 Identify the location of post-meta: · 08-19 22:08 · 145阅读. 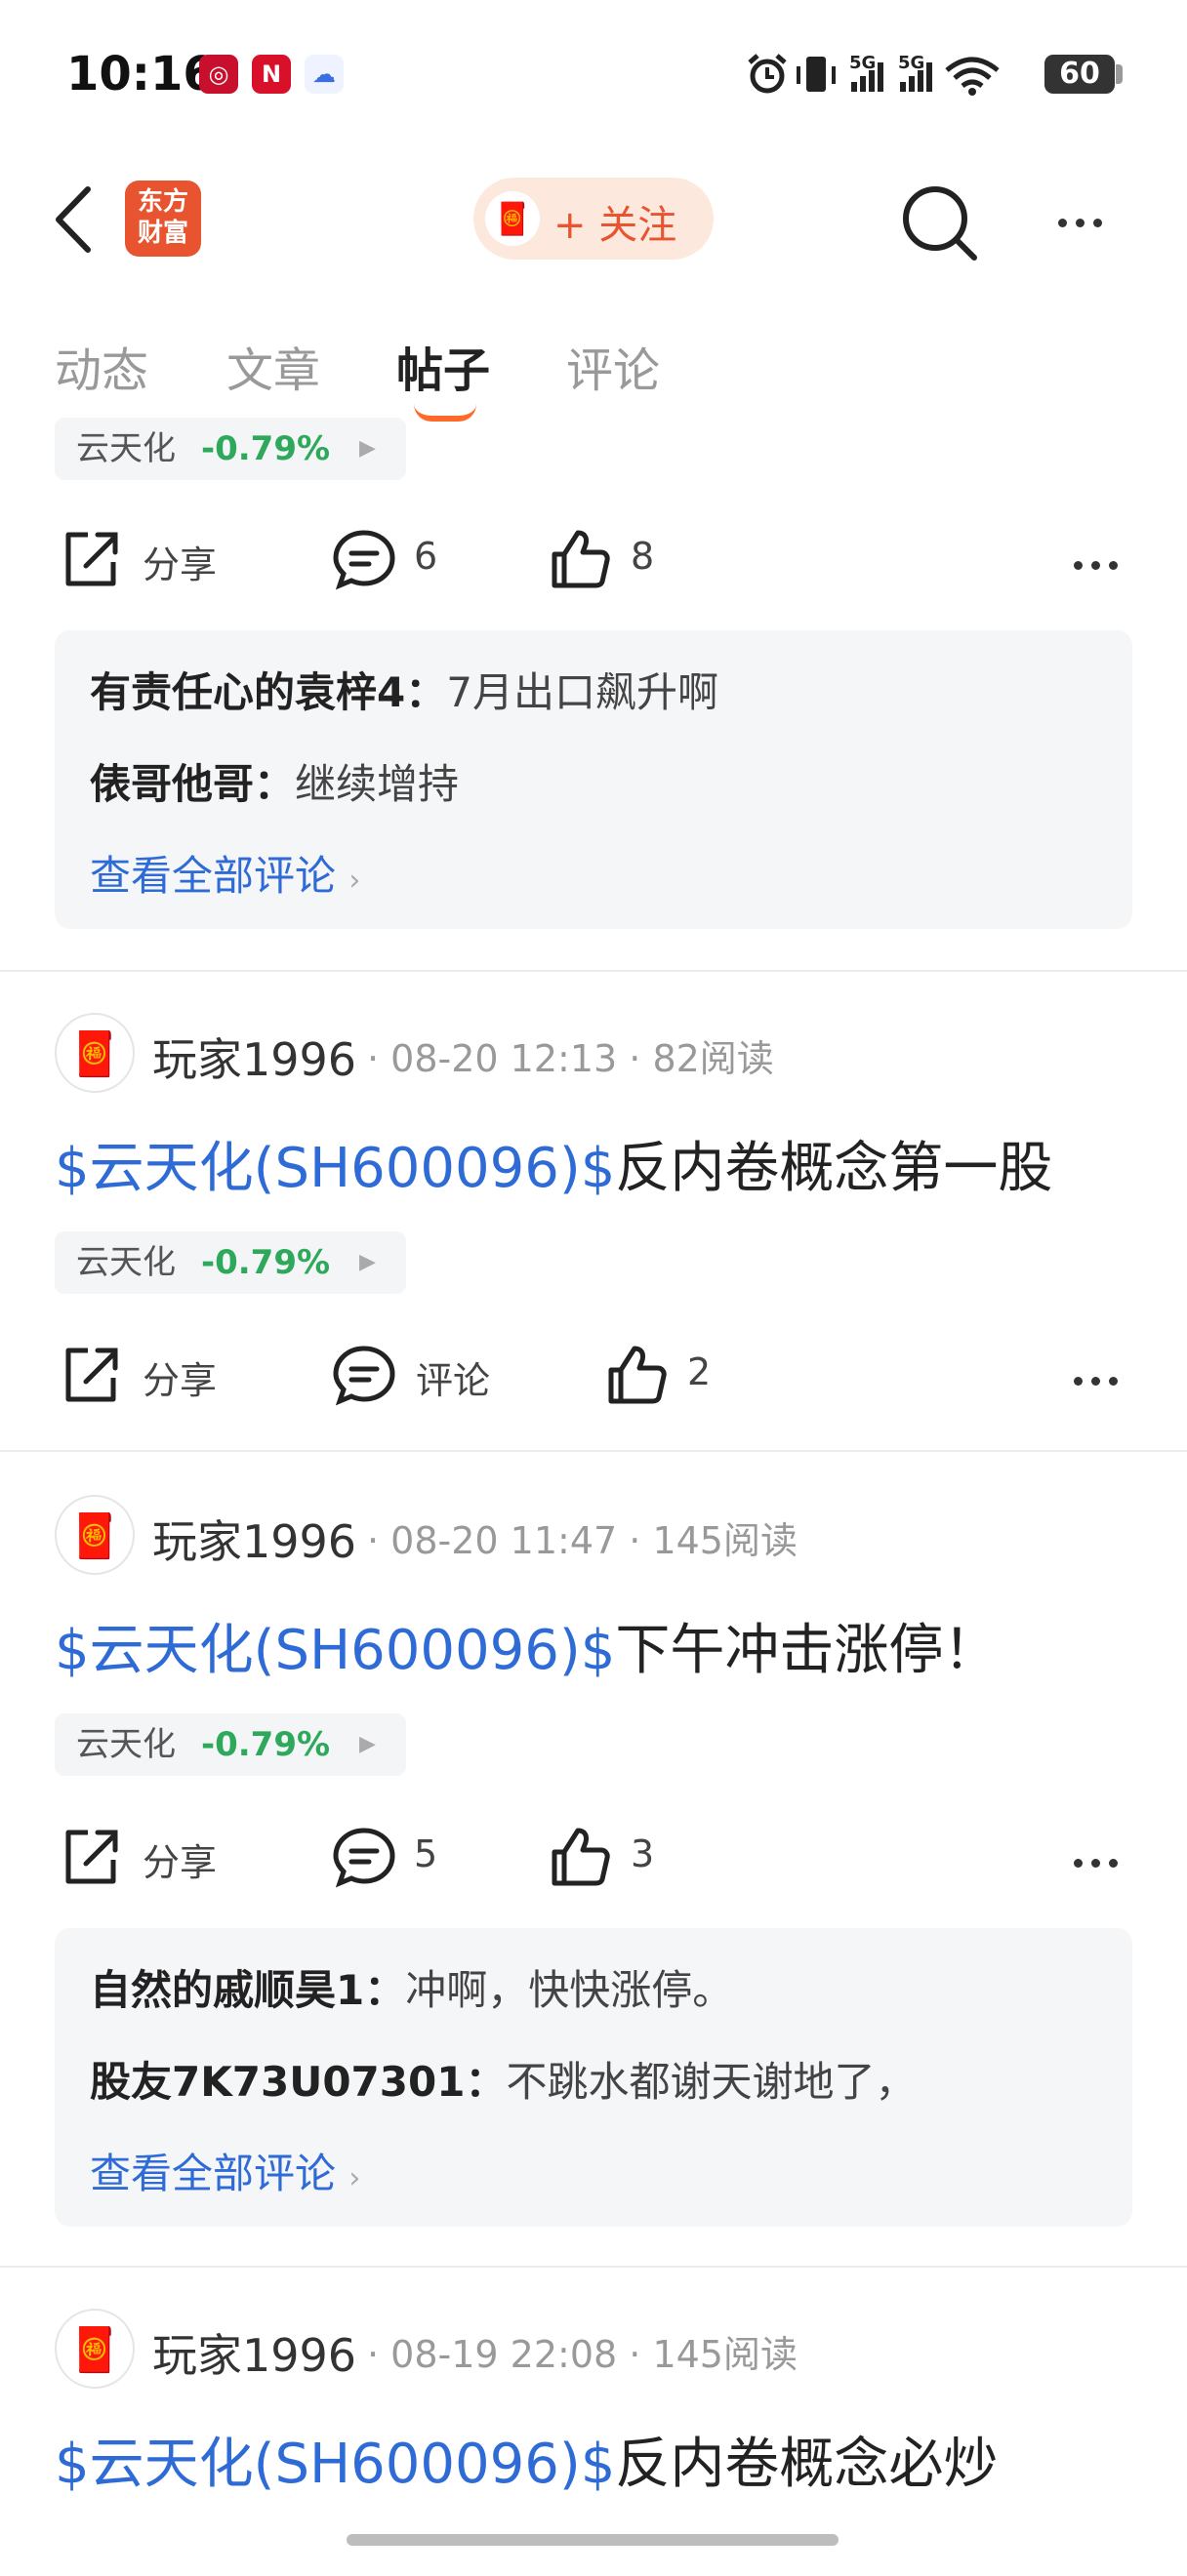
(582, 2354).